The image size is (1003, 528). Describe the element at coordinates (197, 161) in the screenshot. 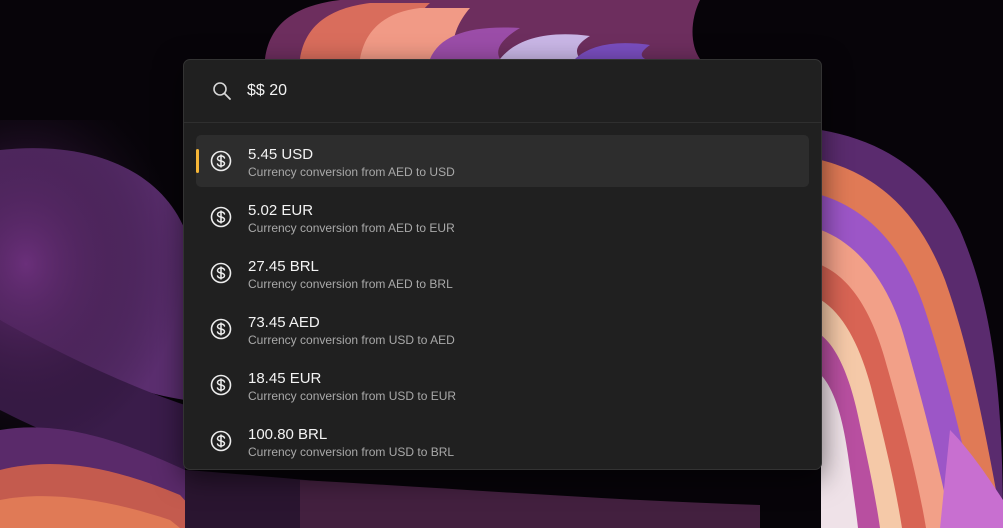

I see `selection-indicator` at that location.